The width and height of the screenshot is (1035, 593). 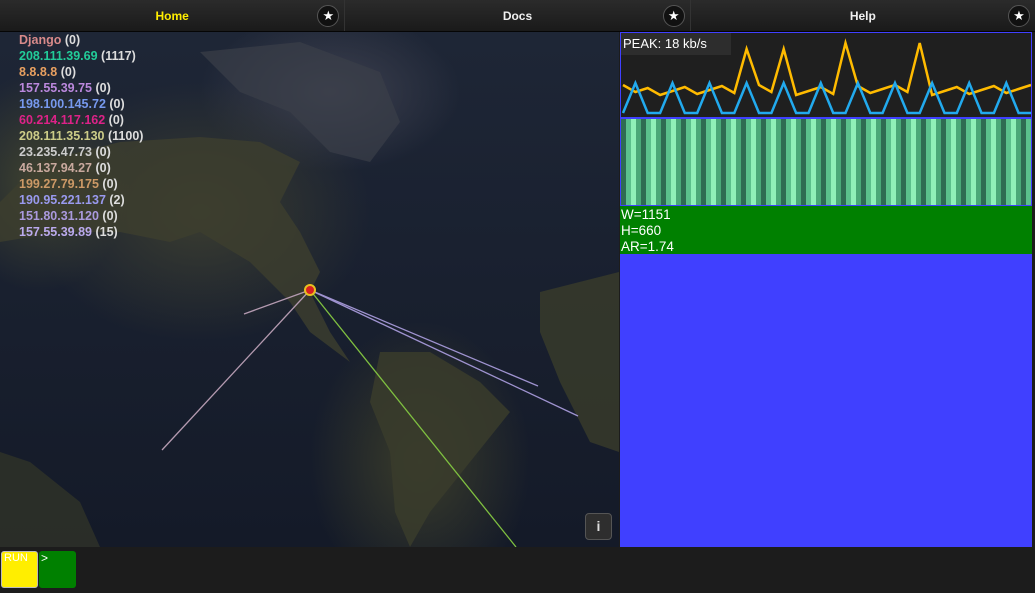 I want to click on legend-ip: 23.235.47.73, so click(x=55, y=152).